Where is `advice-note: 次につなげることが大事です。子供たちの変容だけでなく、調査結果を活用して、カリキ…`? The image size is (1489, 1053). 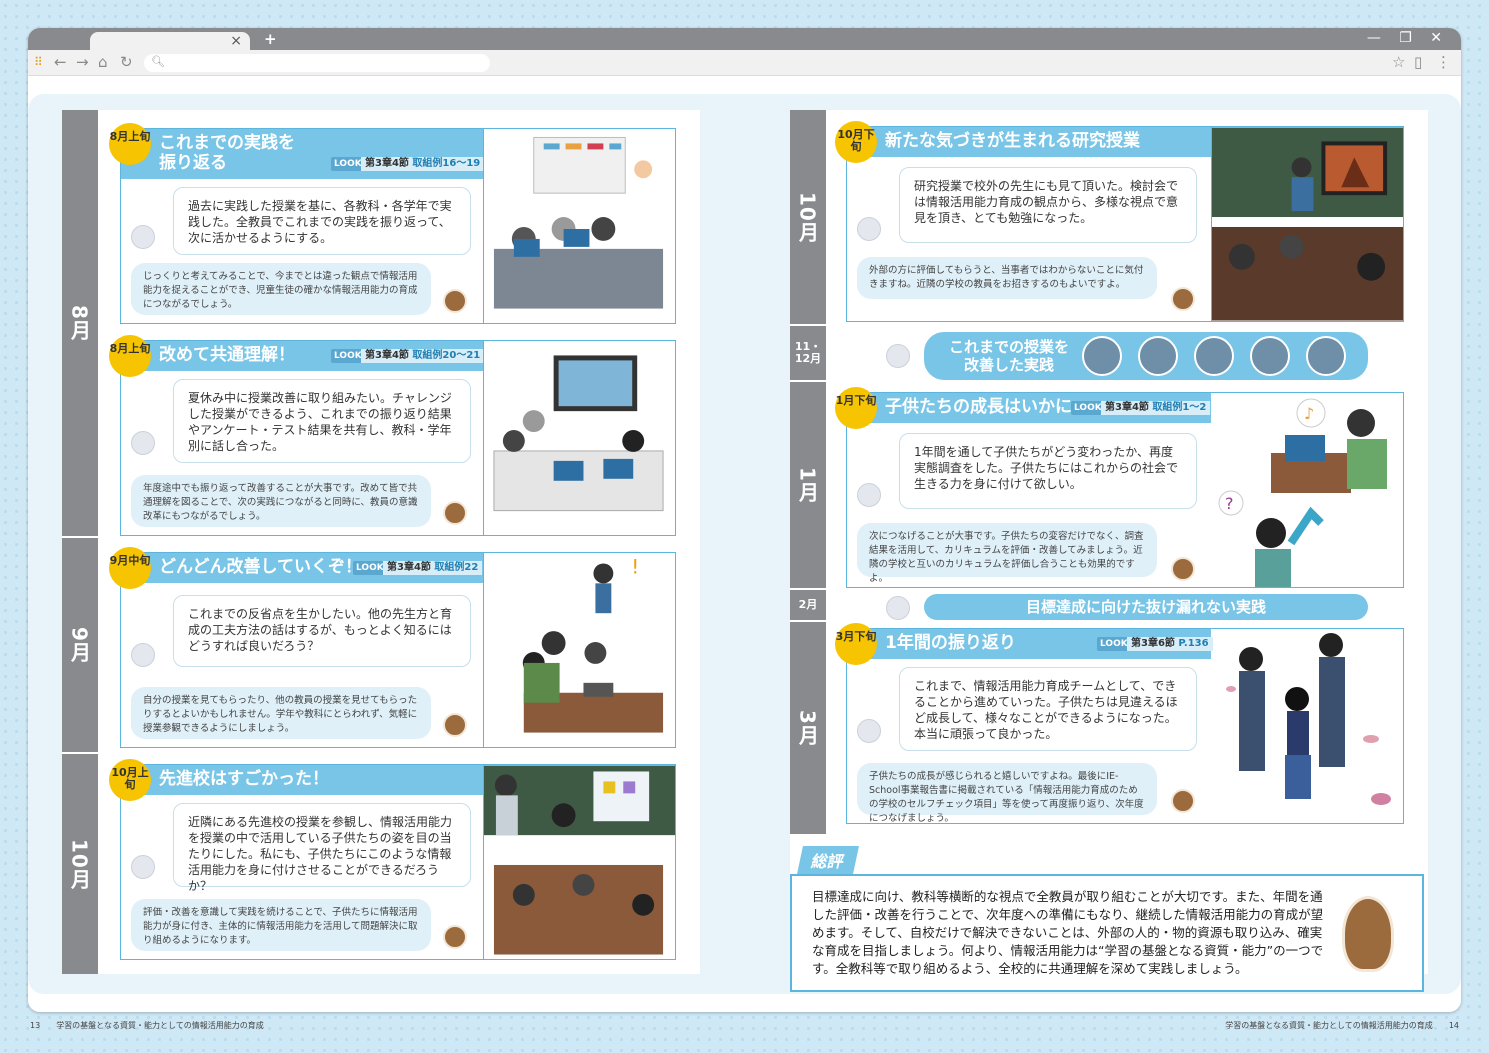
advice-note: 次につなげることが大事です。子供たちの変容だけでなく、調査結果を活用して、カリキ… is located at coordinates (1007, 553).